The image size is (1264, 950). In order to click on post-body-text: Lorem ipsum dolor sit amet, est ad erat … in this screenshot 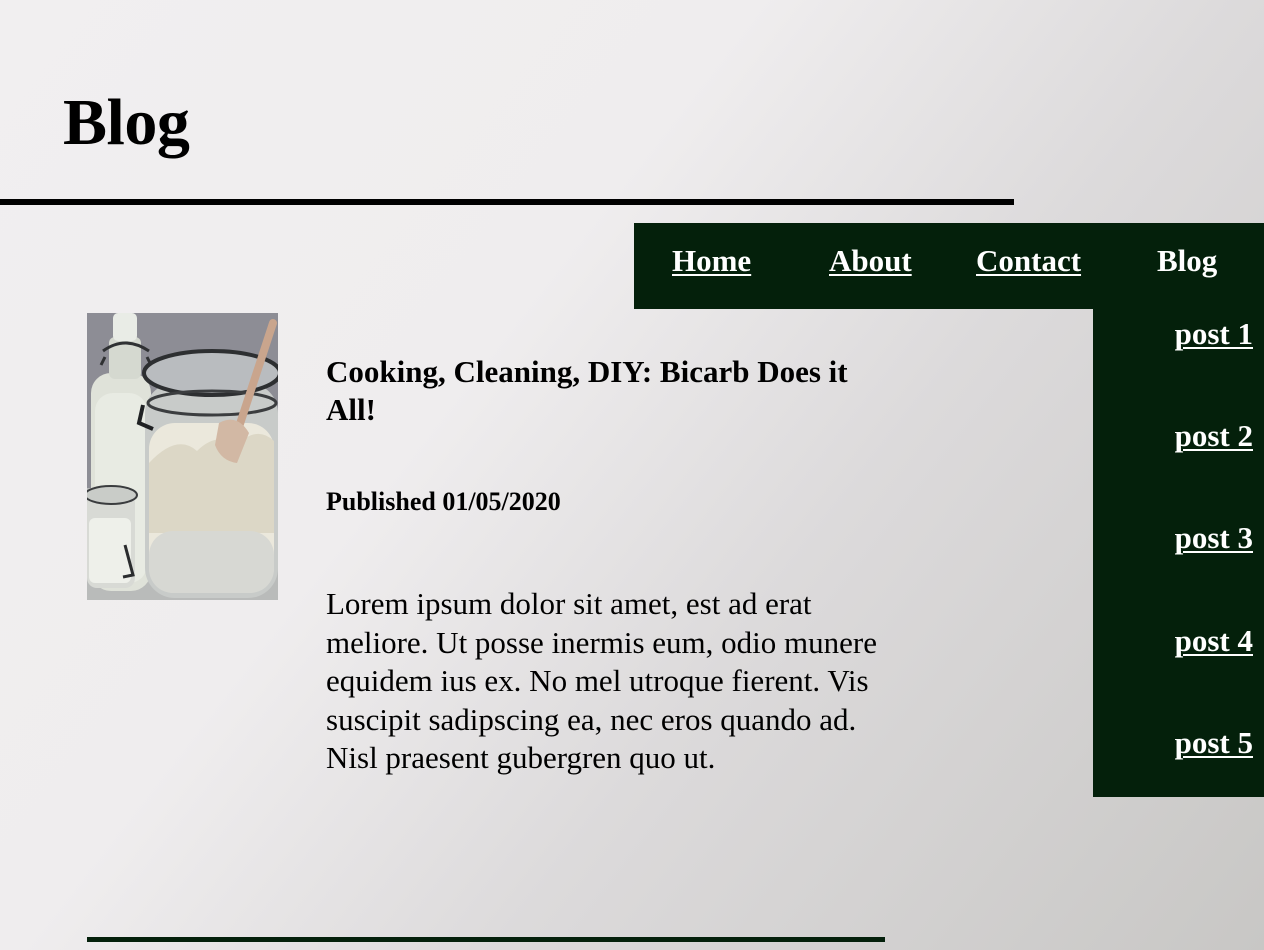, I will do `click(601, 680)`.